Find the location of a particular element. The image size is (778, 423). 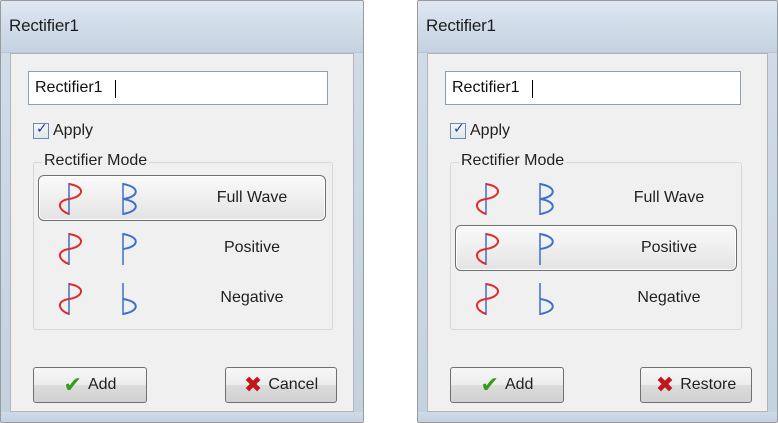

restore-button-label: Restore is located at coordinates (708, 384).